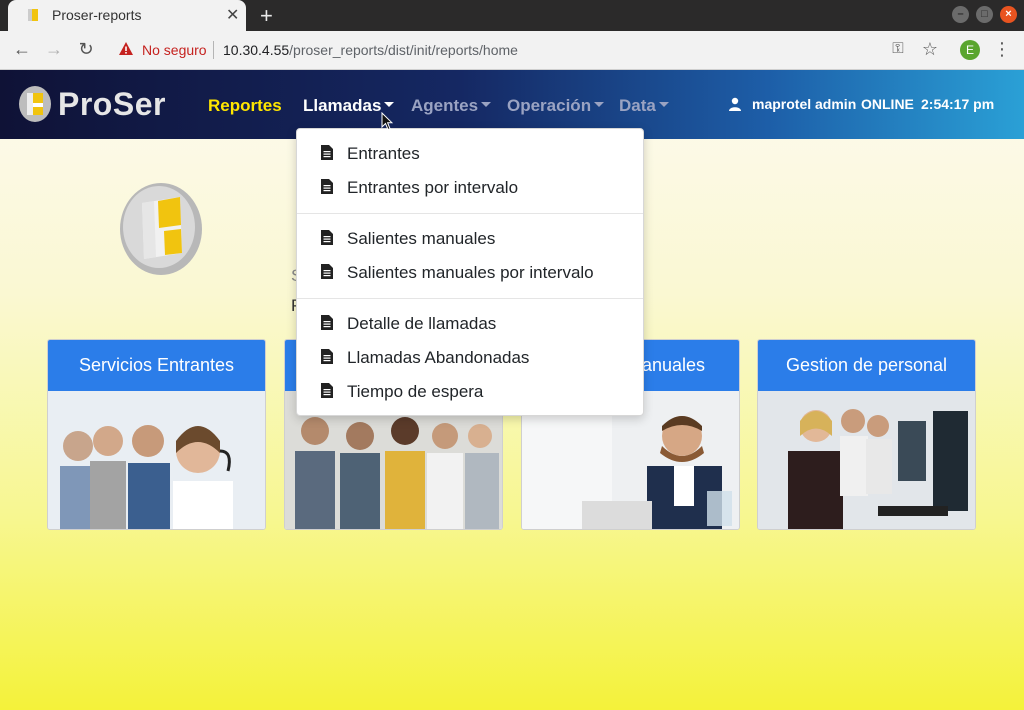 The width and height of the screenshot is (1024, 710). What do you see at coordinates (161, 229) in the screenshot?
I see `proser-big-logo` at bounding box center [161, 229].